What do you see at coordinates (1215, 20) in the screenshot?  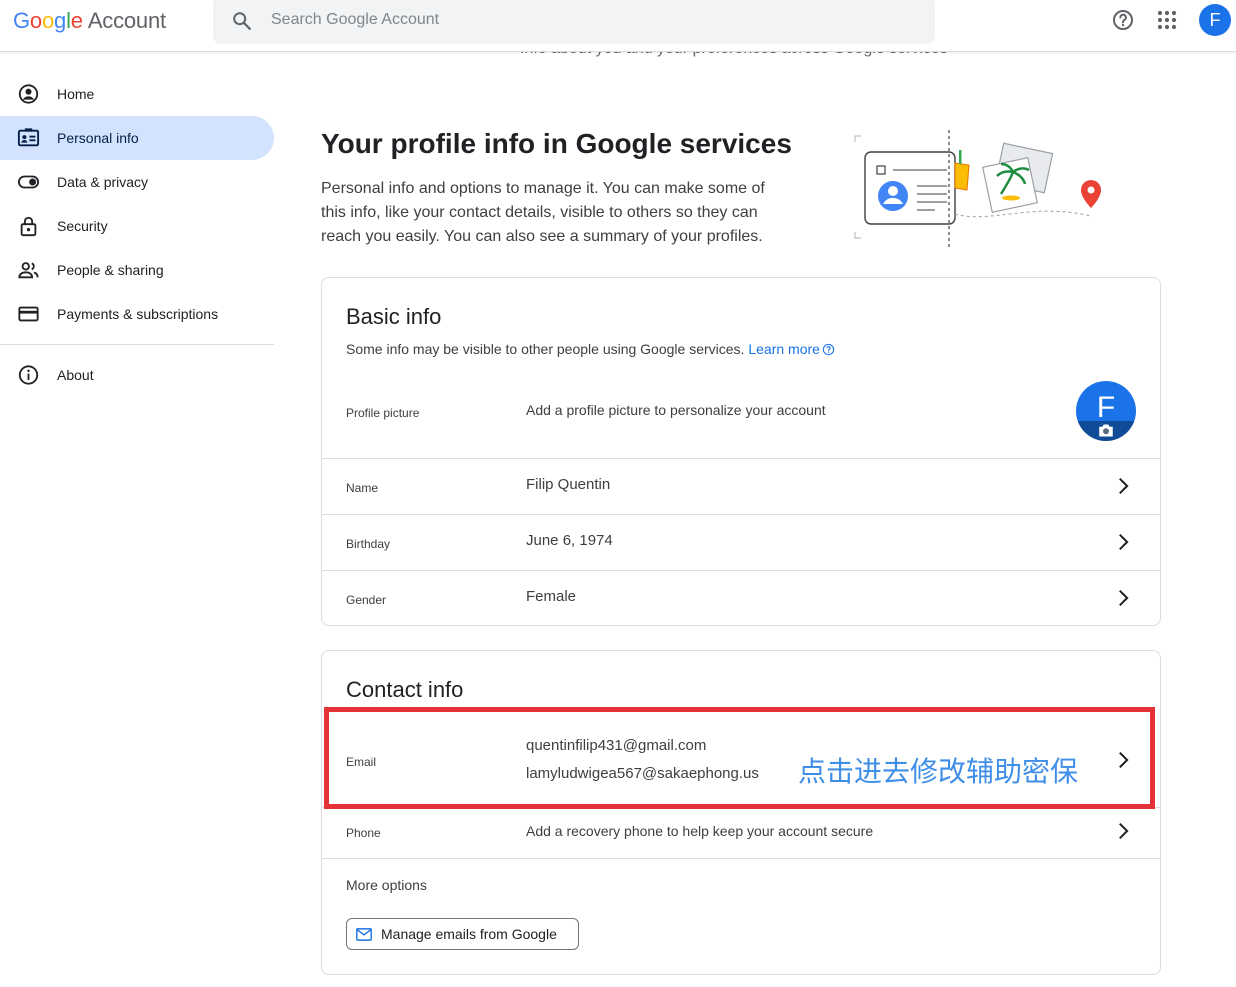 I see `account-avatar: F` at bounding box center [1215, 20].